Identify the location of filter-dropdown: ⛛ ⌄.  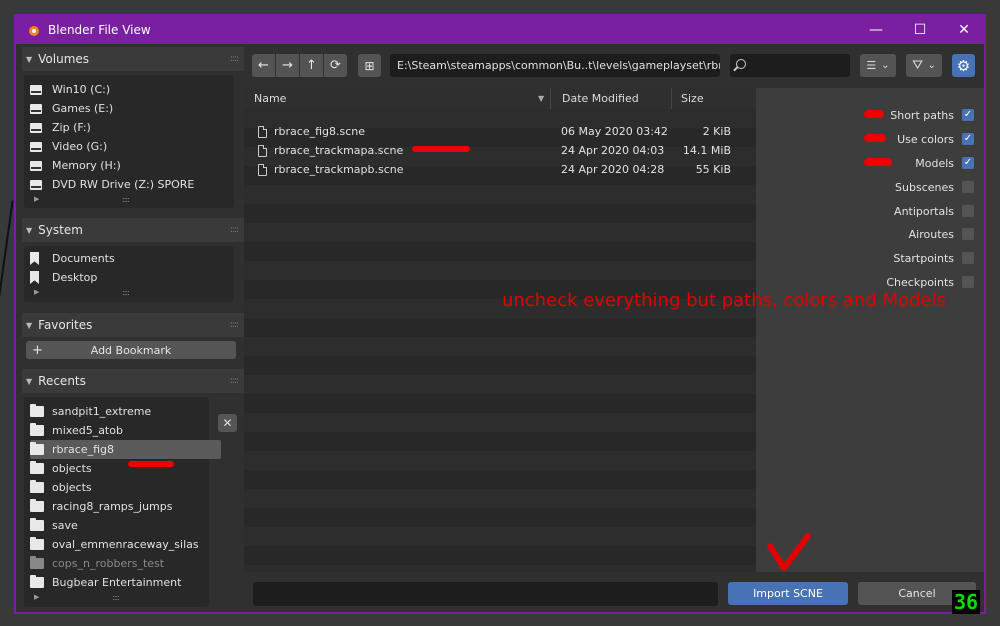
(924, 65).